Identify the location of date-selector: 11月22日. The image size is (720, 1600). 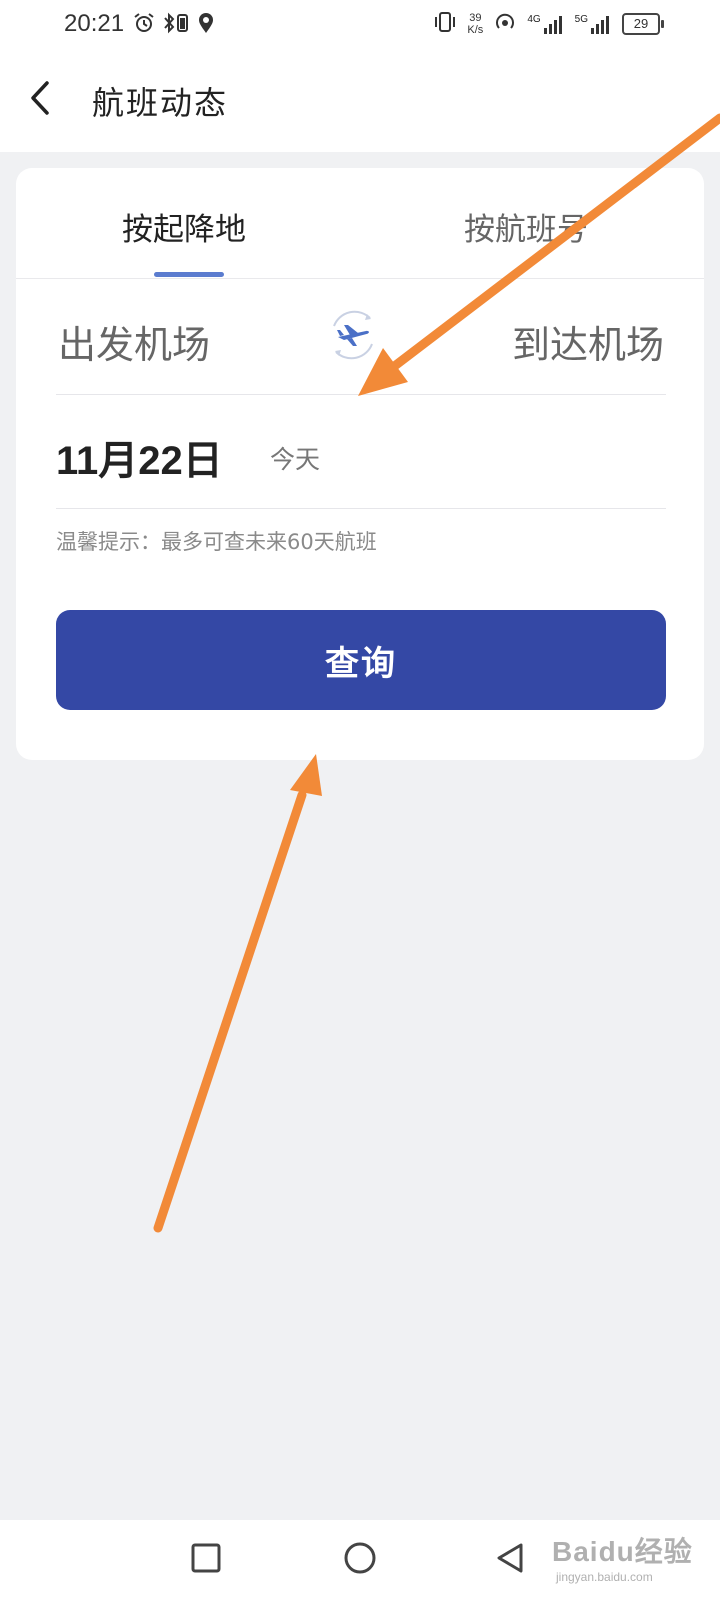
(139, 457).